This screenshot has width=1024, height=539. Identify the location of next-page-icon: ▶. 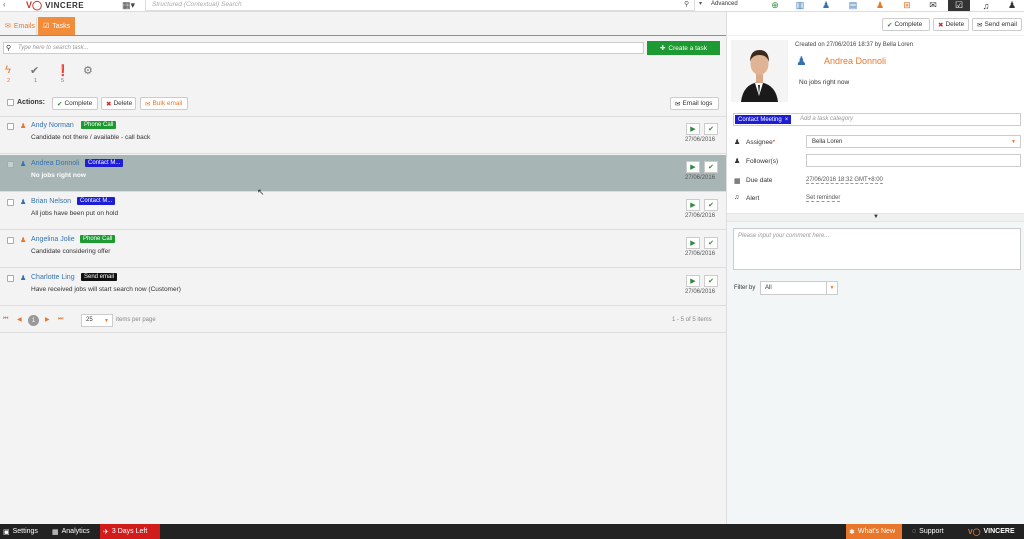
(47, 319).